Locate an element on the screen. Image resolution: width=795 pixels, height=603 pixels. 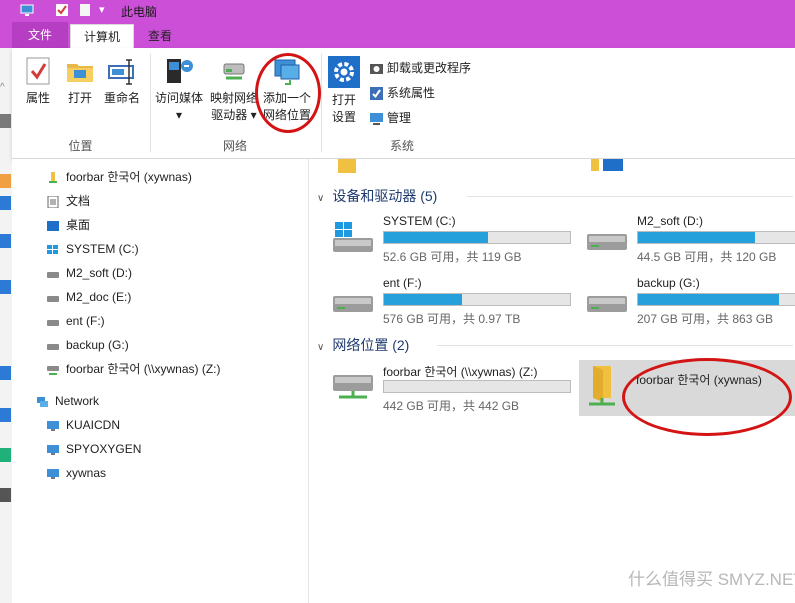
drive-name: ent (F:) is located at coordinates (402, 283).